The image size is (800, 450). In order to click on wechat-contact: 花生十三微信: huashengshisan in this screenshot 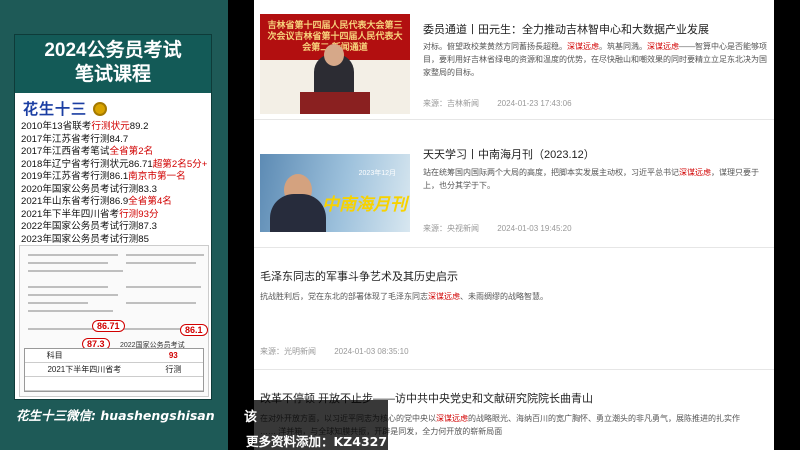, I will do `click(115, 415)`.